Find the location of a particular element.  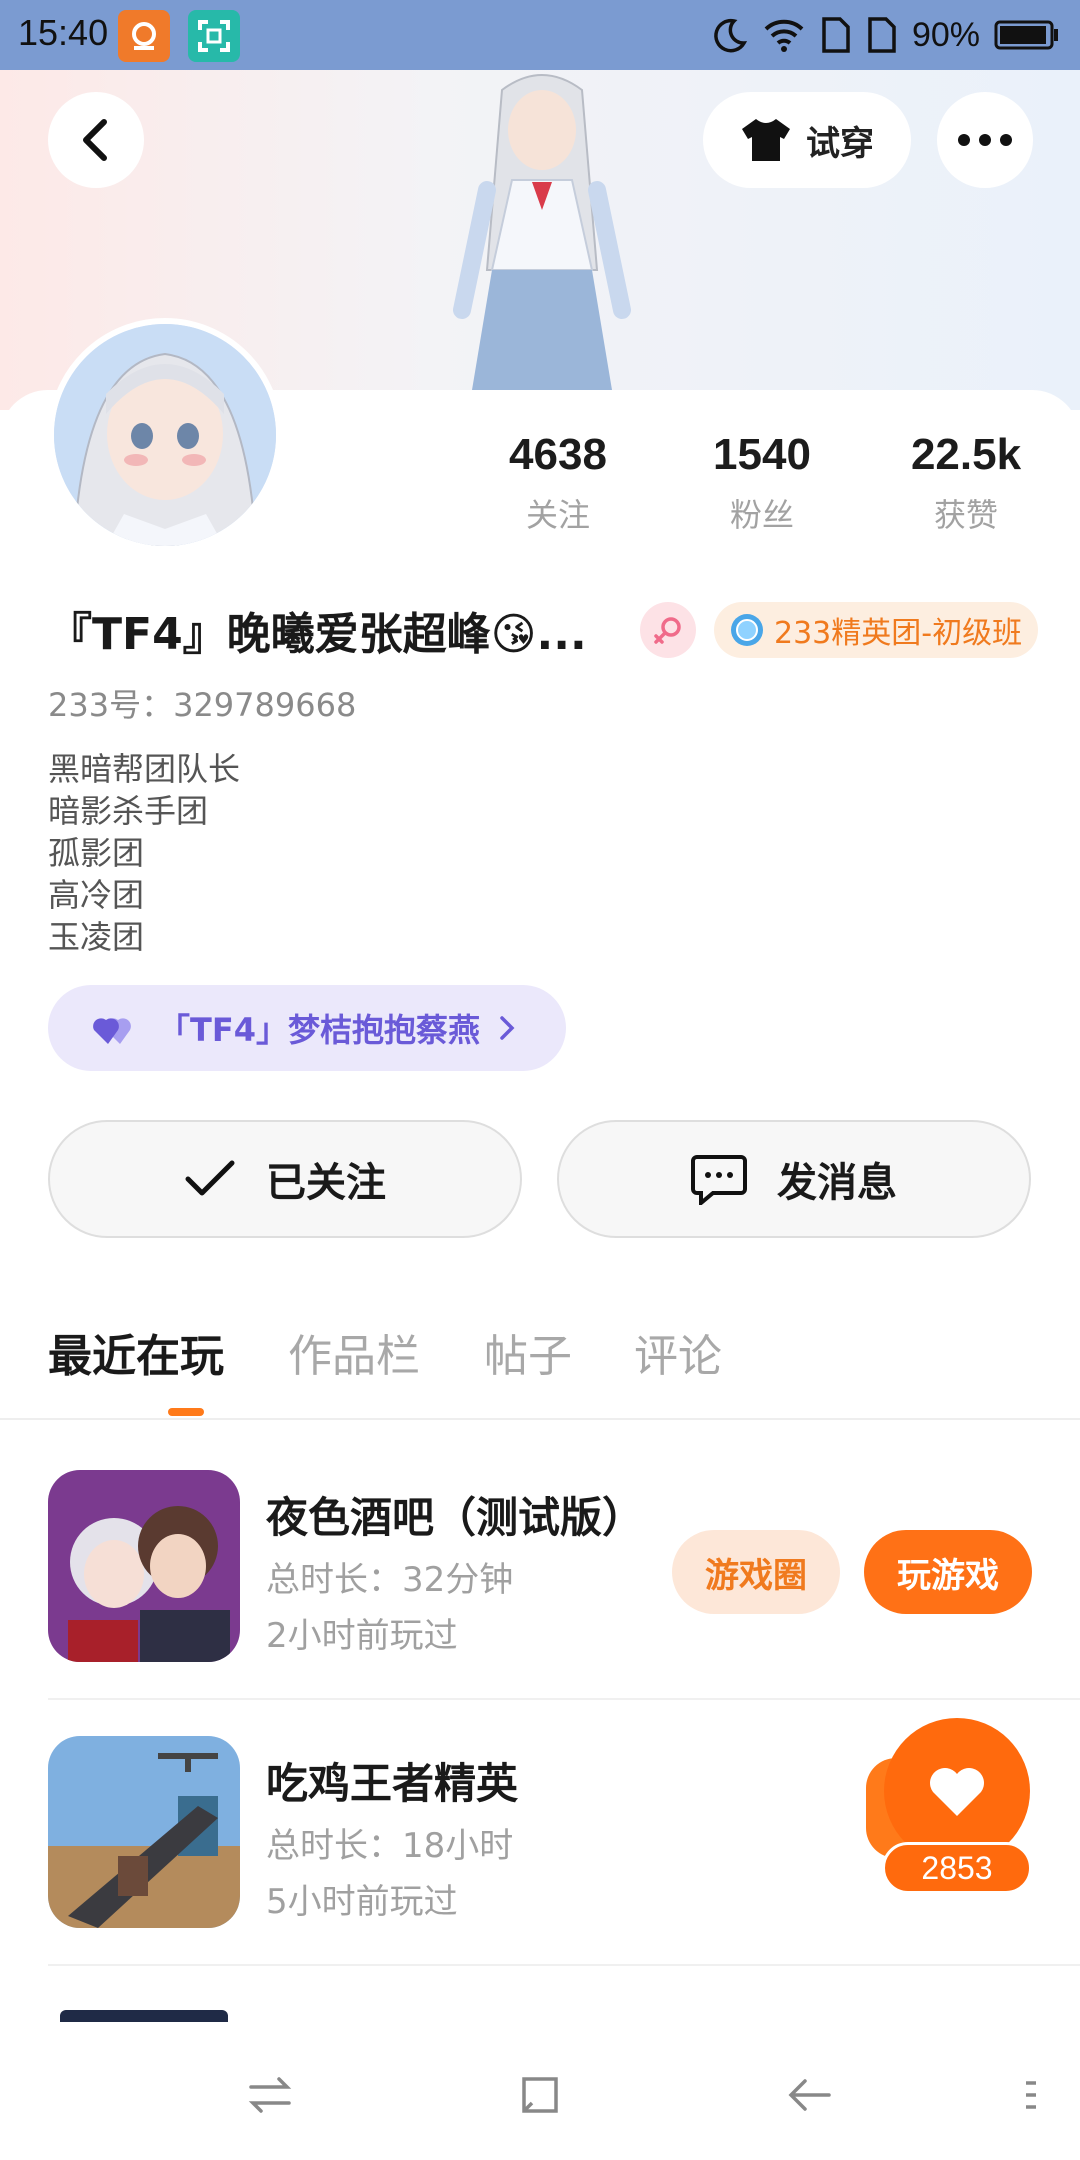

moon-icon is located at coordinates (731, 35).